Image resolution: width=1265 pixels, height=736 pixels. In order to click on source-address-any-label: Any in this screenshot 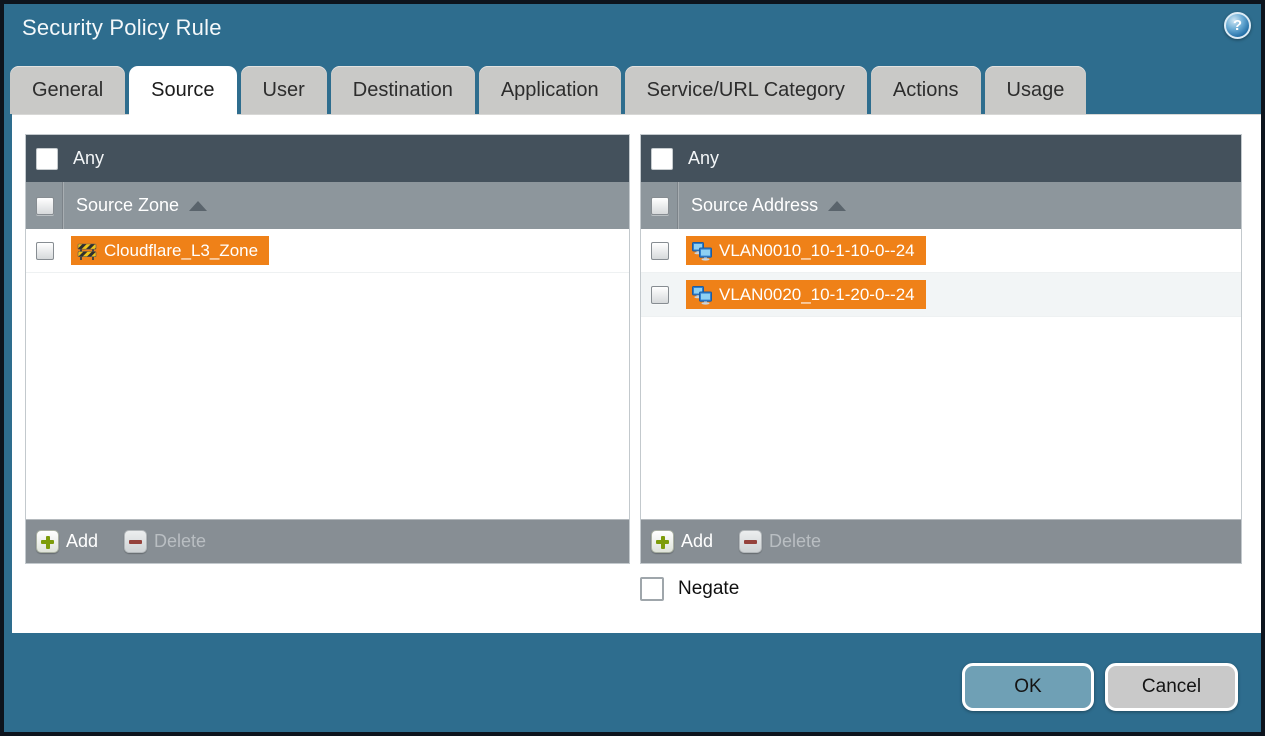, I will do `click(704, 158)`.